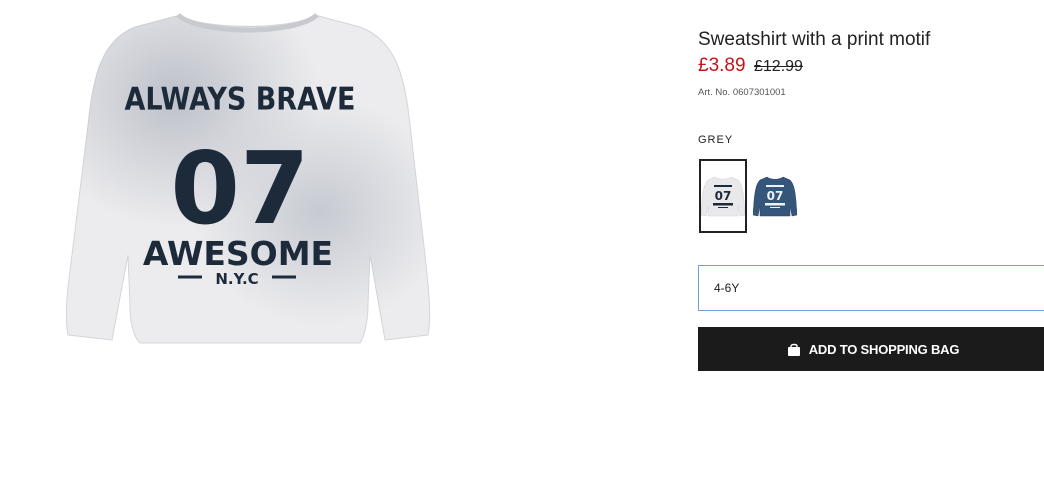 The image size is (1044, 477). I want to click on print-line-4: N.Y.C, so click(236, 279).